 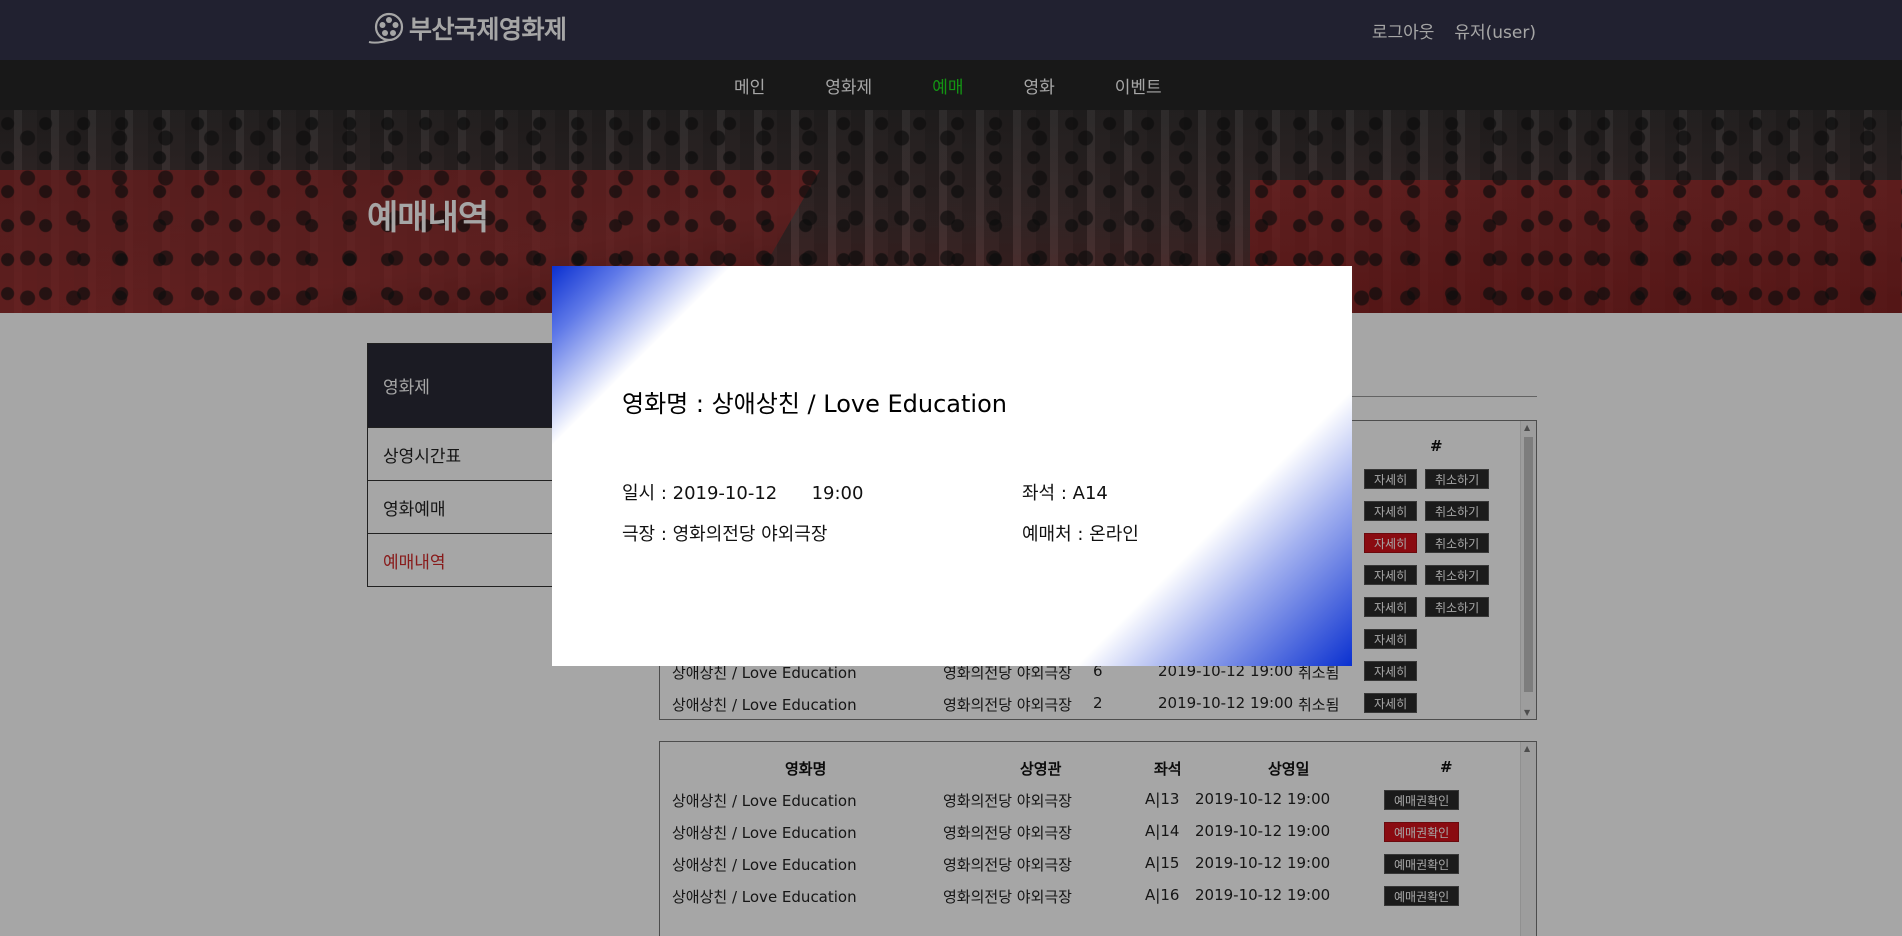 I want to click on modal-source: 예매처 : 온라인, so click(x=1080, y=534).